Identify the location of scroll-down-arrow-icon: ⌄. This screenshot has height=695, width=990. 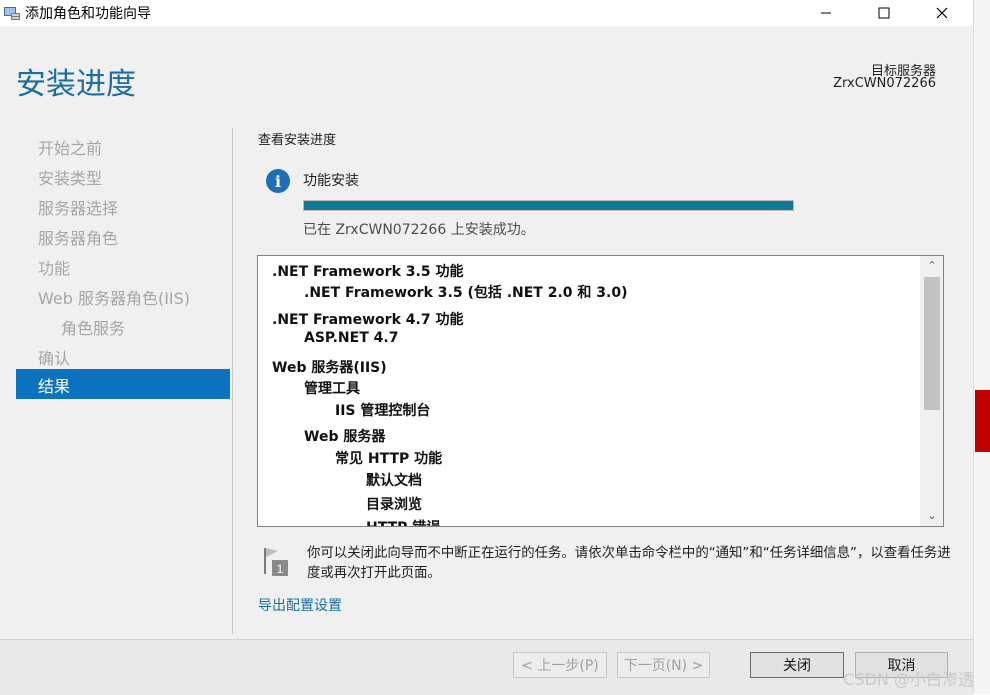
(932, 516).